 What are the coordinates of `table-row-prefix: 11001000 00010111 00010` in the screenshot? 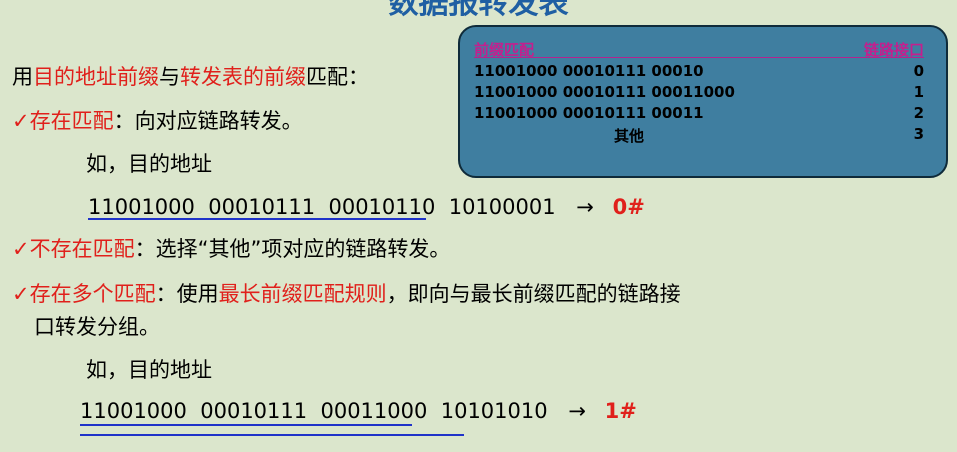 It's located at (589, 71).